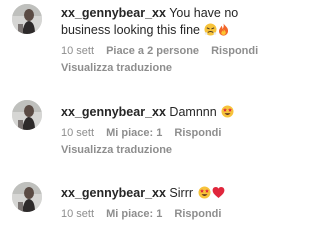 The width and height of the screenshot is (320, 248). I want to click on comment-body: Sirrr, so click(181, 193).